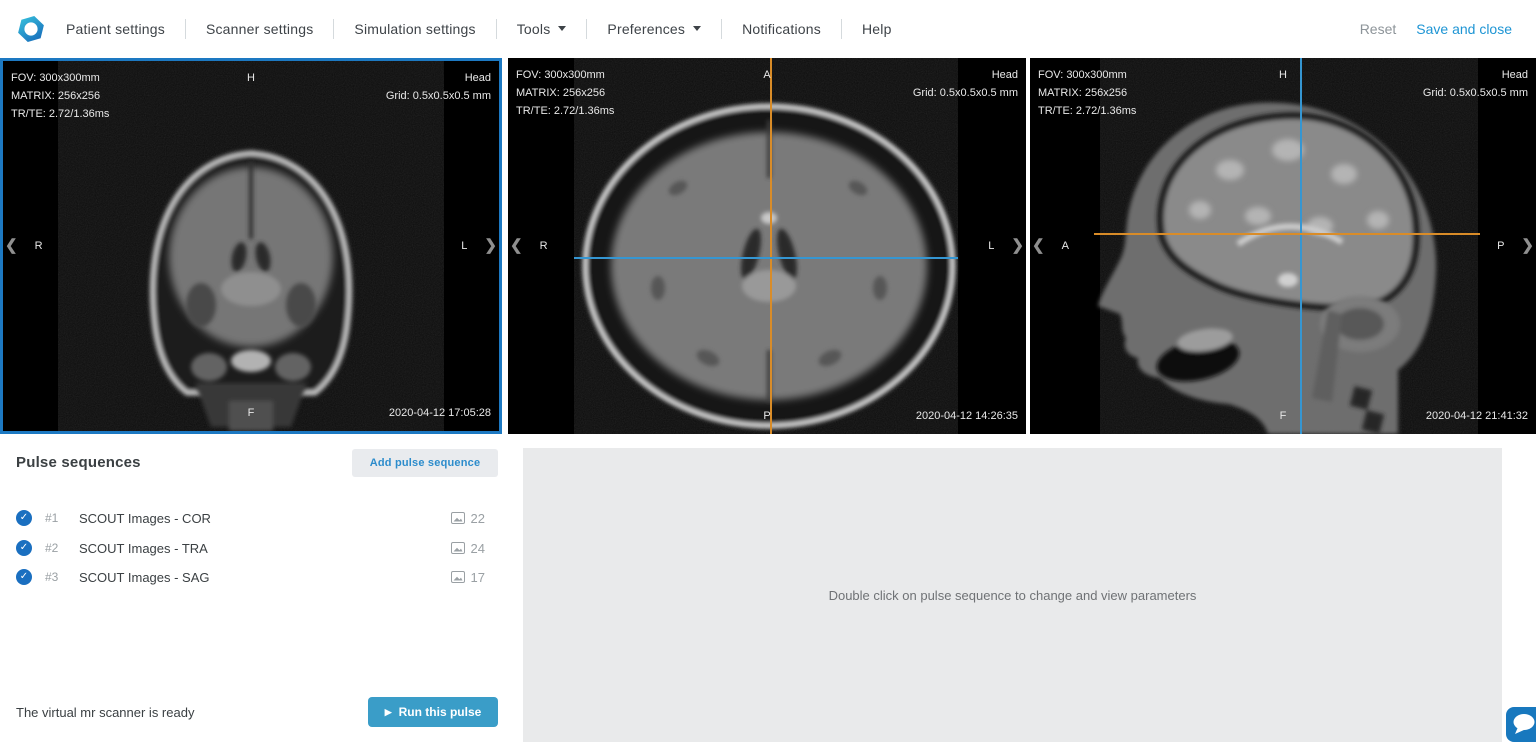 This screenshot has width=1536, height=742. I want to click on run-this-pulse-button: ▶ Run this pulse, so click(433, 712).